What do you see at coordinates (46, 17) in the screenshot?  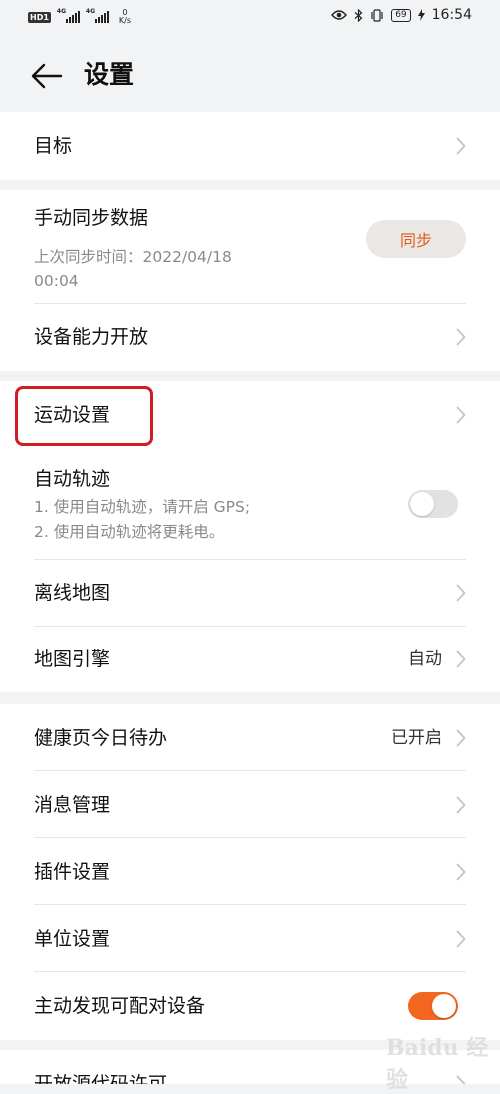 I see `sim1-label: 1` at bounding box center [46, 17].